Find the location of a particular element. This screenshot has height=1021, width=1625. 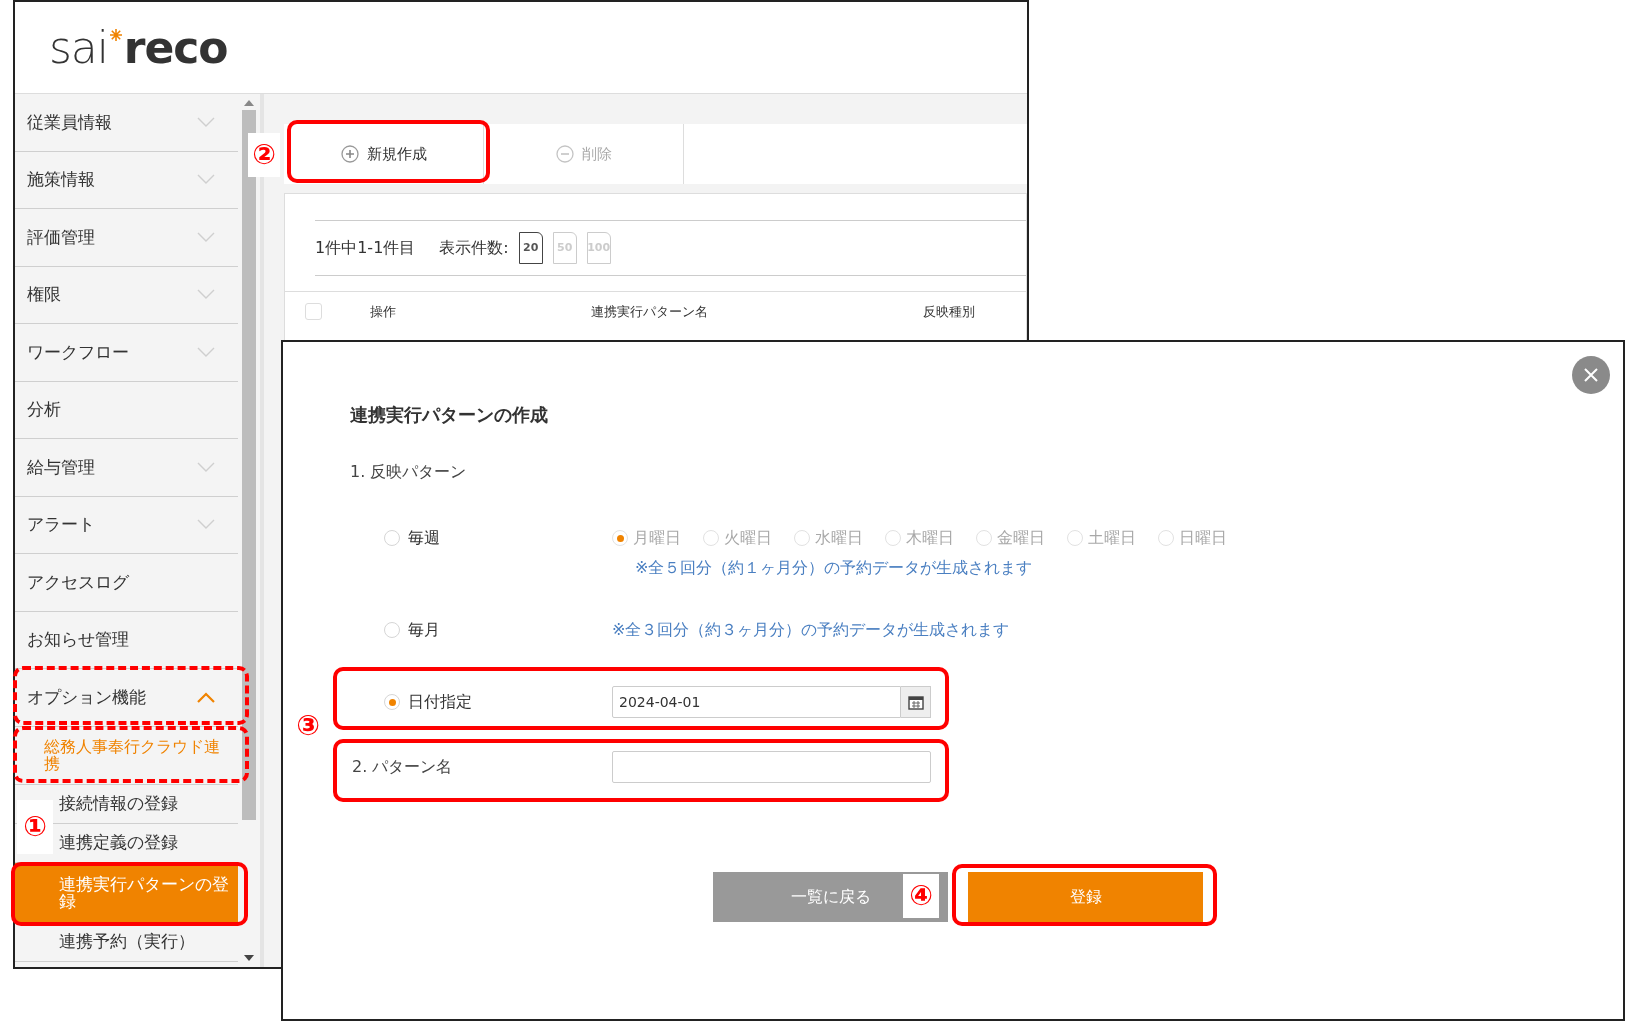

close-button is located at coordinates (1591, 375).